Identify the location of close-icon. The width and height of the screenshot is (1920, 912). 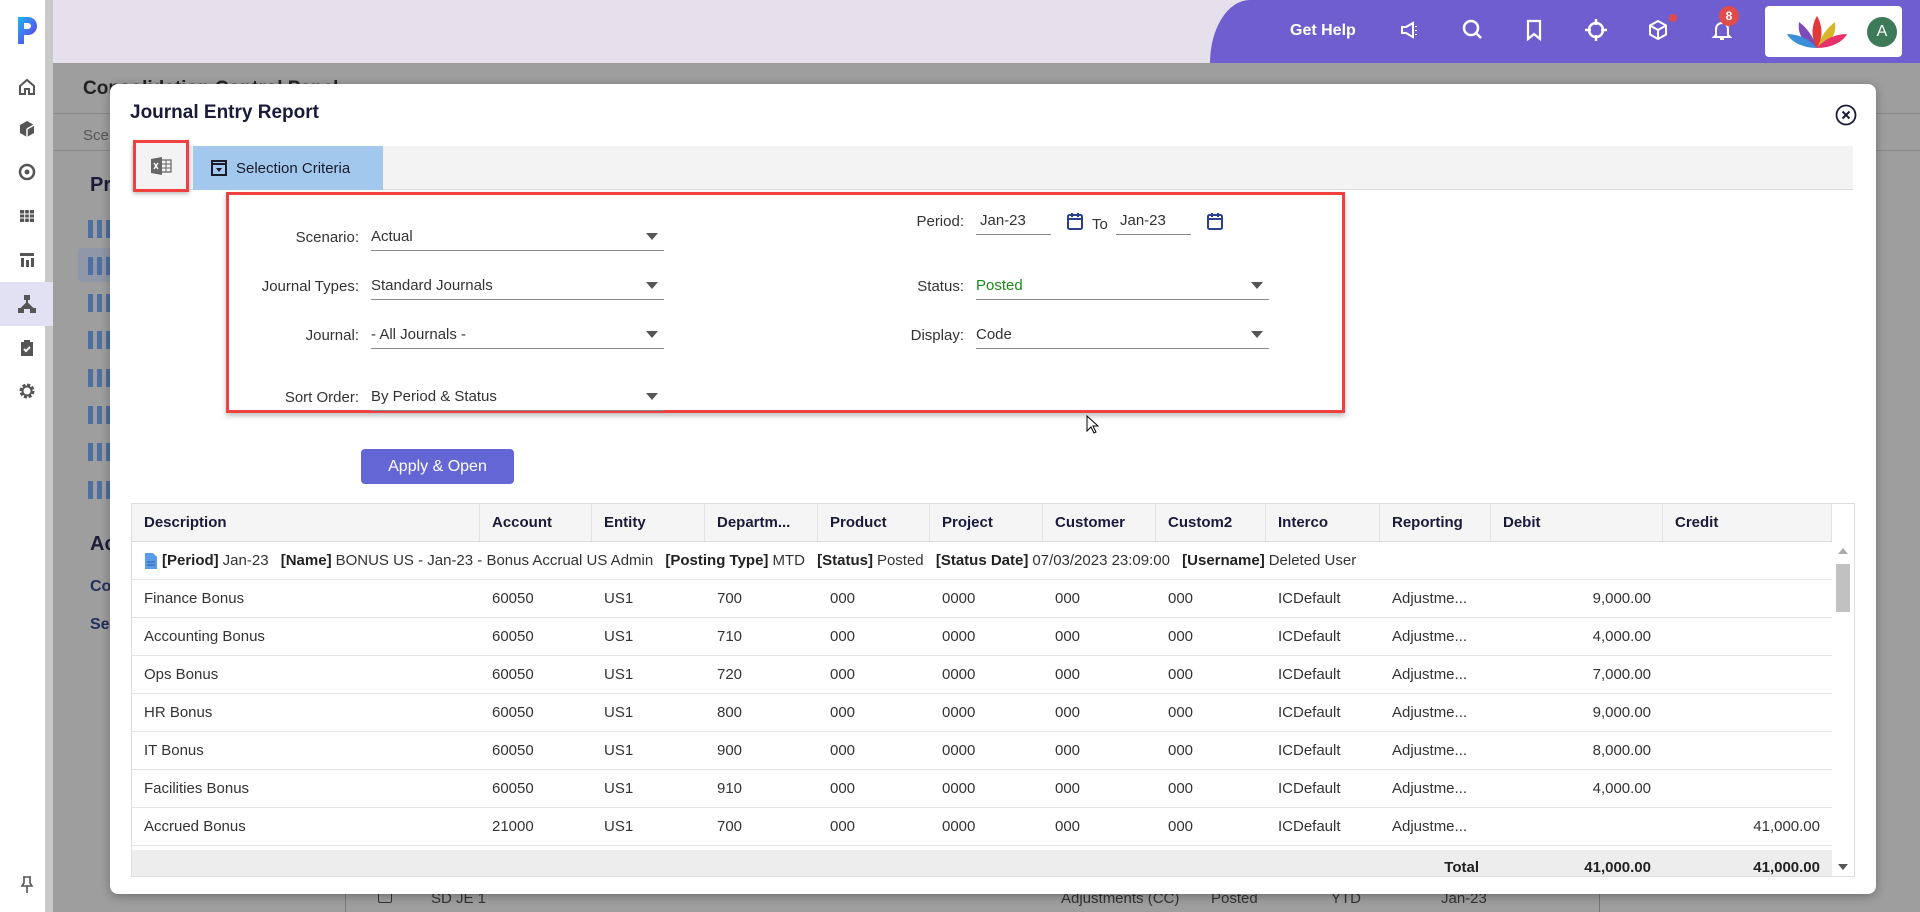
(1846, 115).